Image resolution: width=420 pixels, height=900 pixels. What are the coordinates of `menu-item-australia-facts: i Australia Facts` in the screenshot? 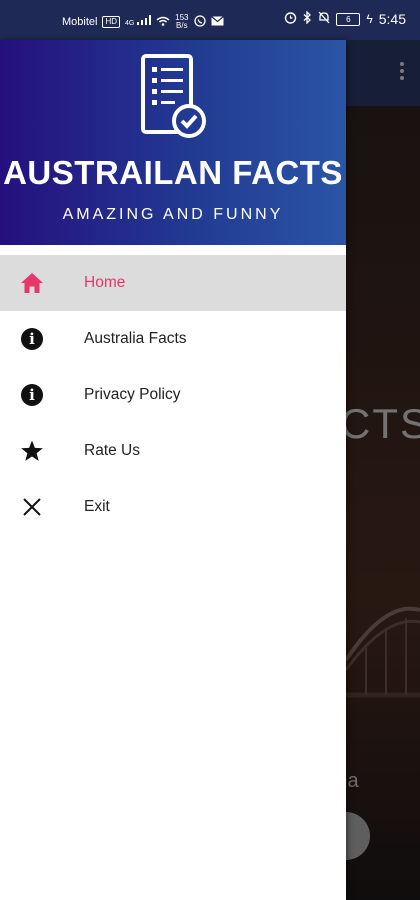 It's located at (173, 339).